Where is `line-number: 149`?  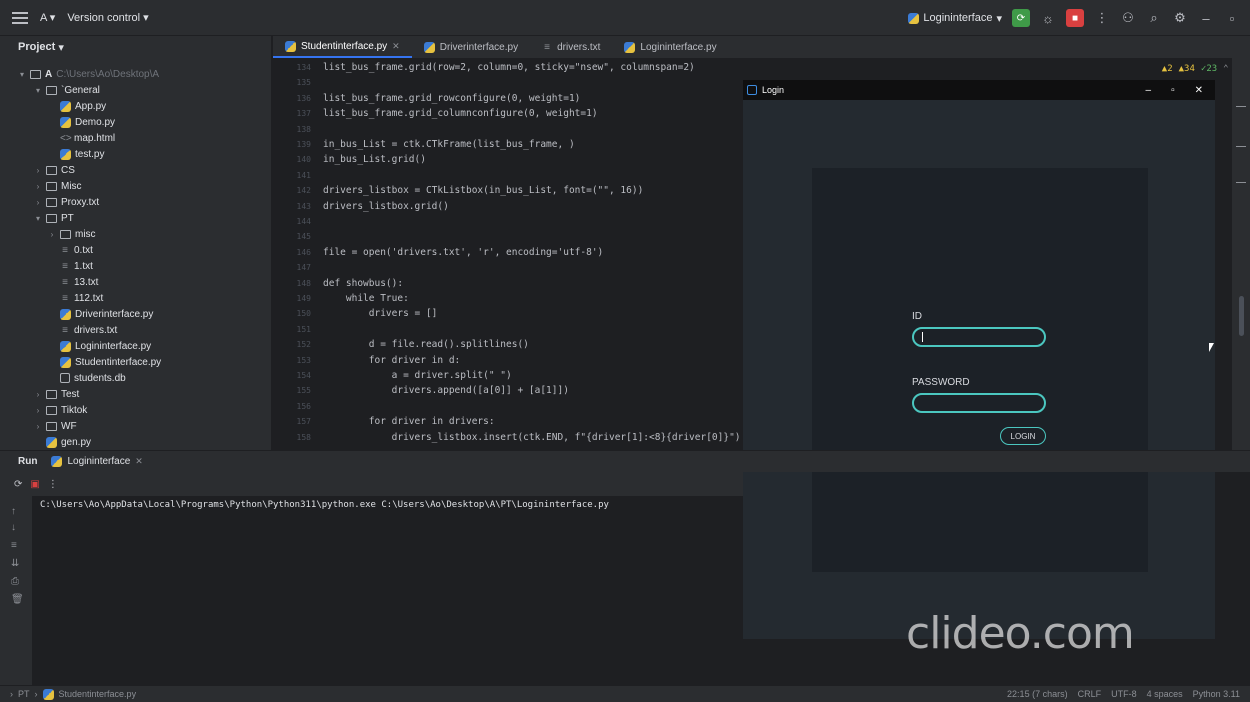
line-number: 149 is located at coordinates (296, 298).